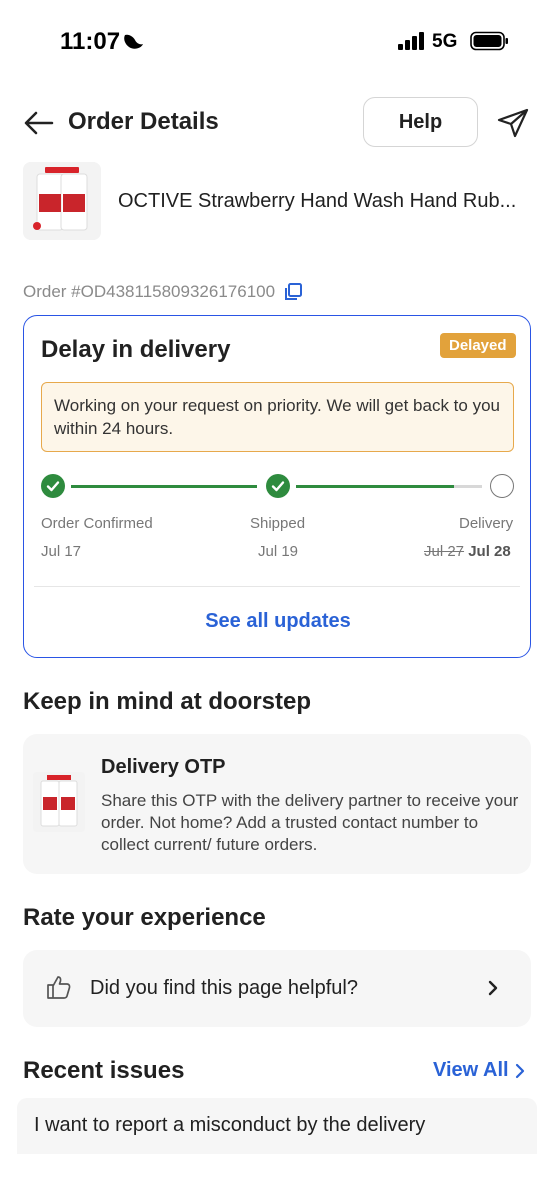 The width and height of the screenshot is (554, 1200). What do you see at coordinates (513, 123) in the screenshot?
I see `share-icon` at bounding box center [513, 123].